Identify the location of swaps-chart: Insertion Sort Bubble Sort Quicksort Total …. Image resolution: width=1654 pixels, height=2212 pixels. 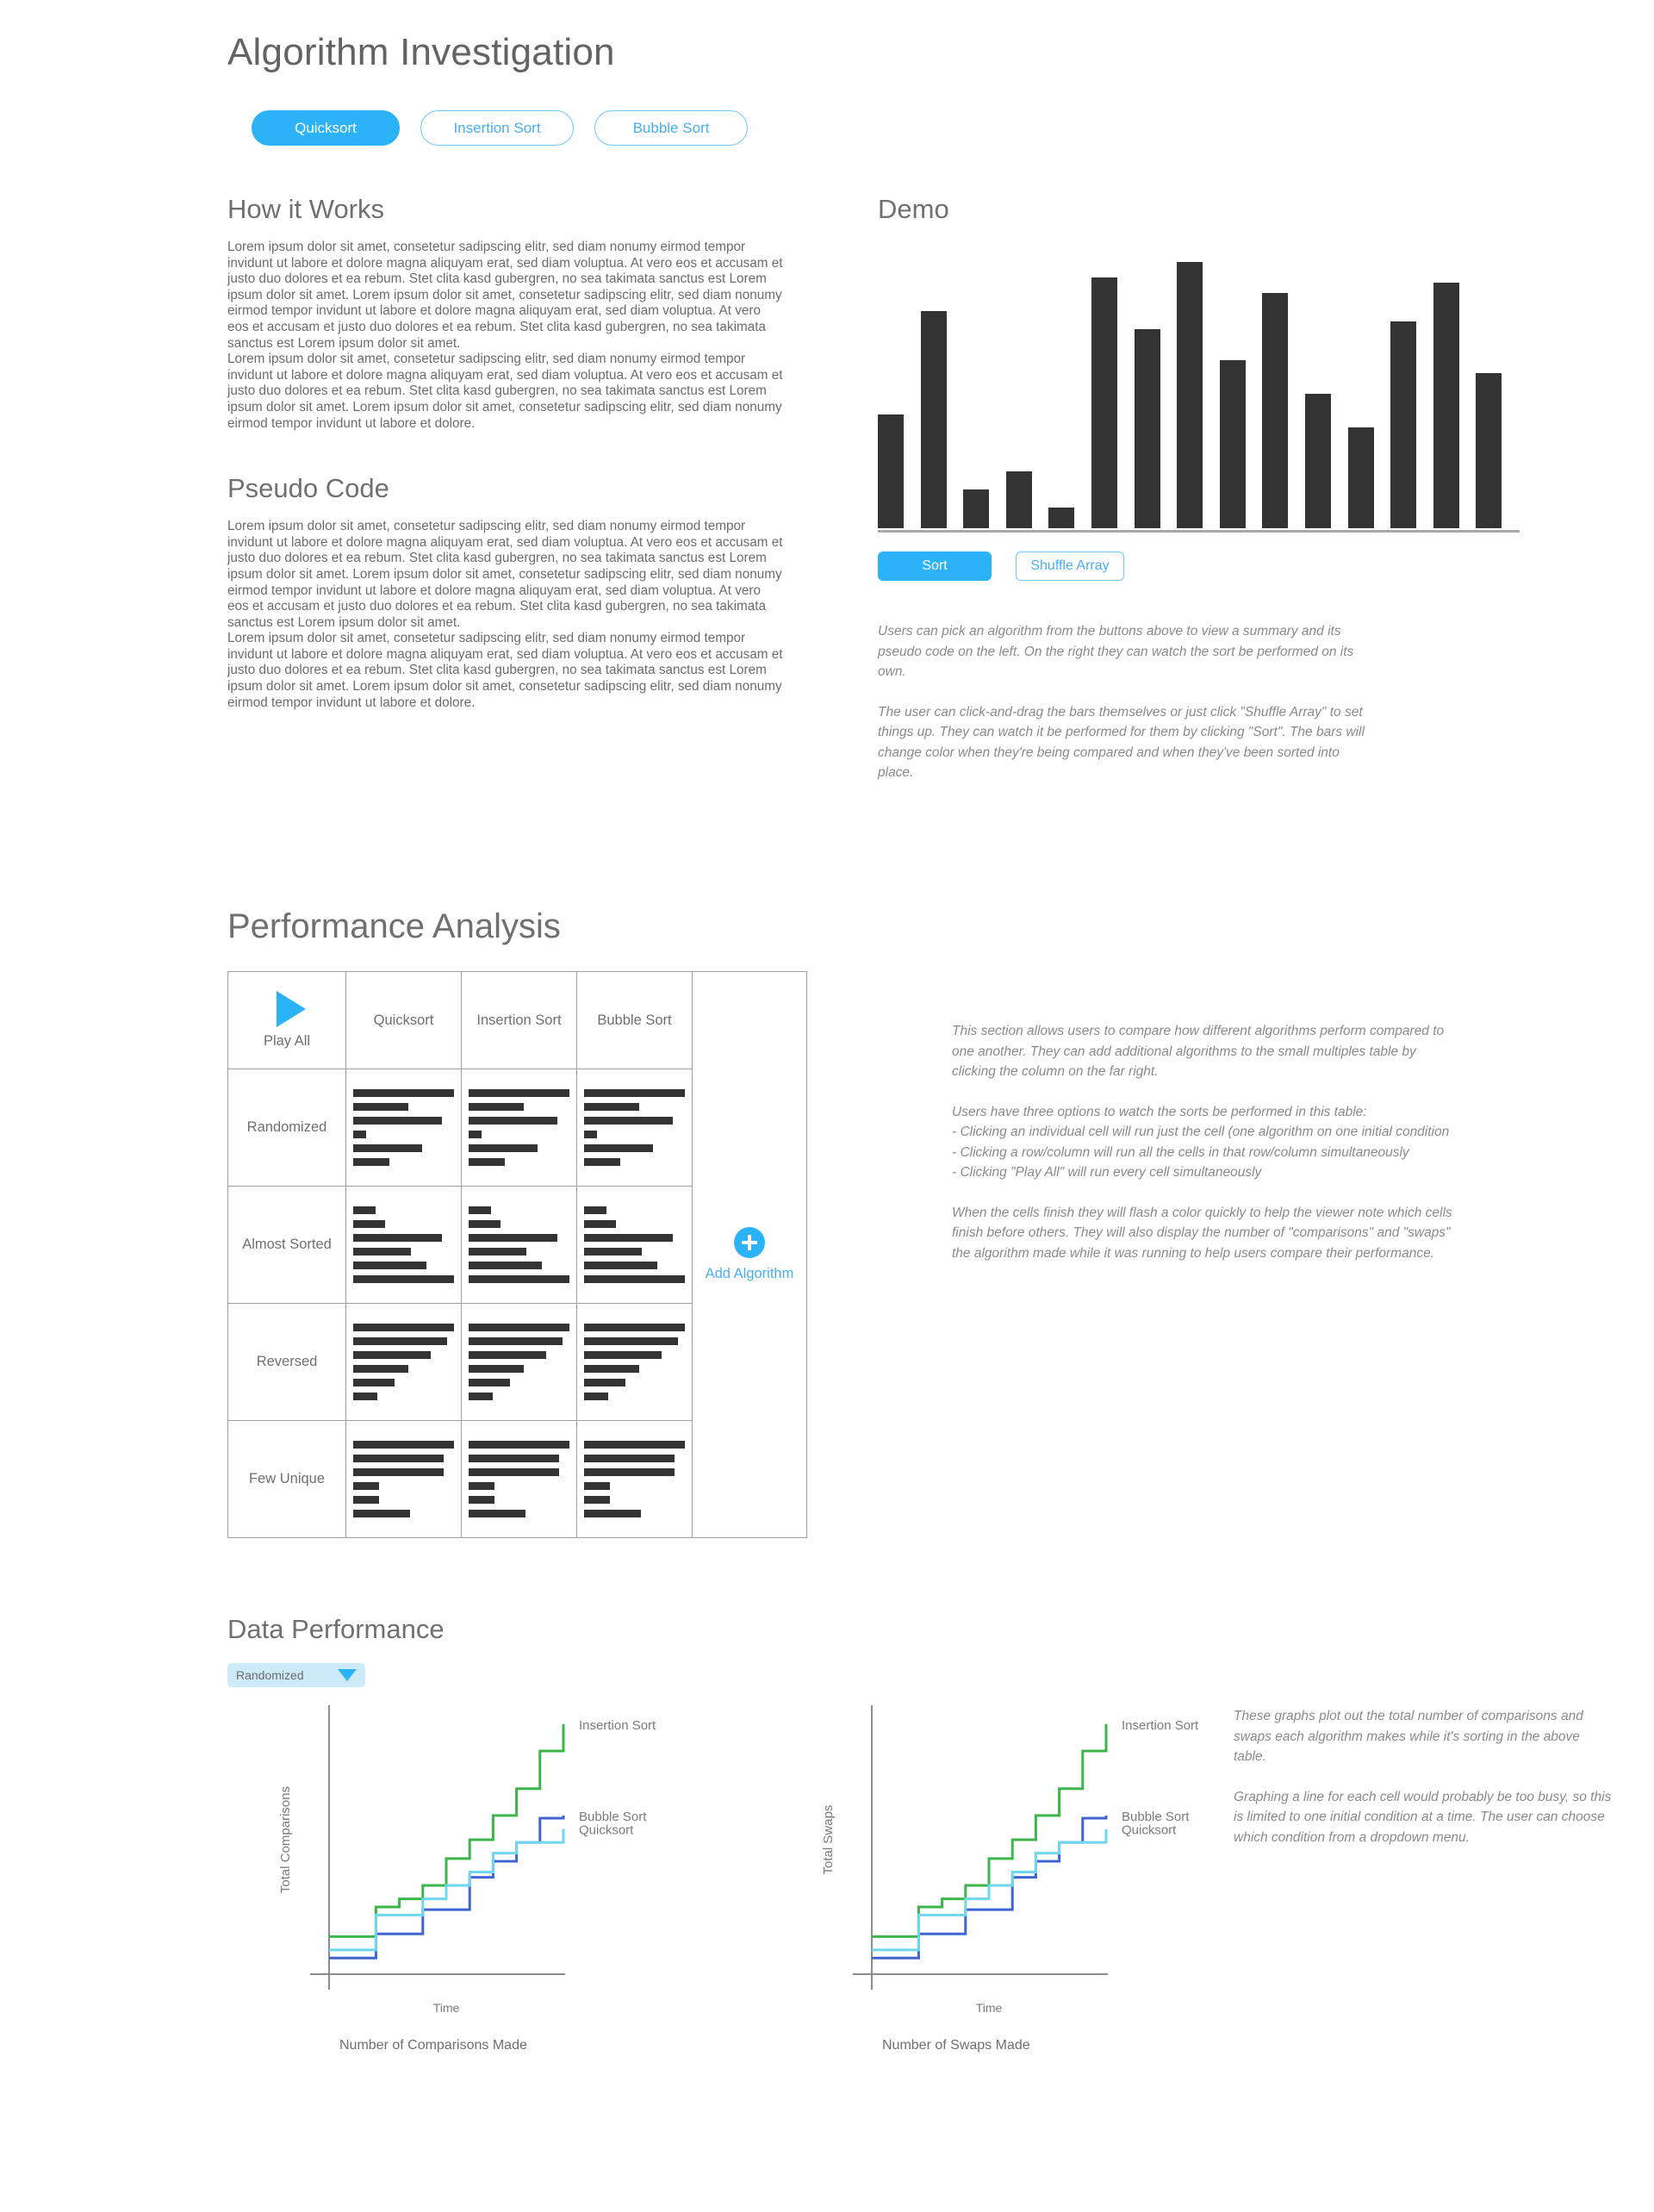
(1012, 1873).